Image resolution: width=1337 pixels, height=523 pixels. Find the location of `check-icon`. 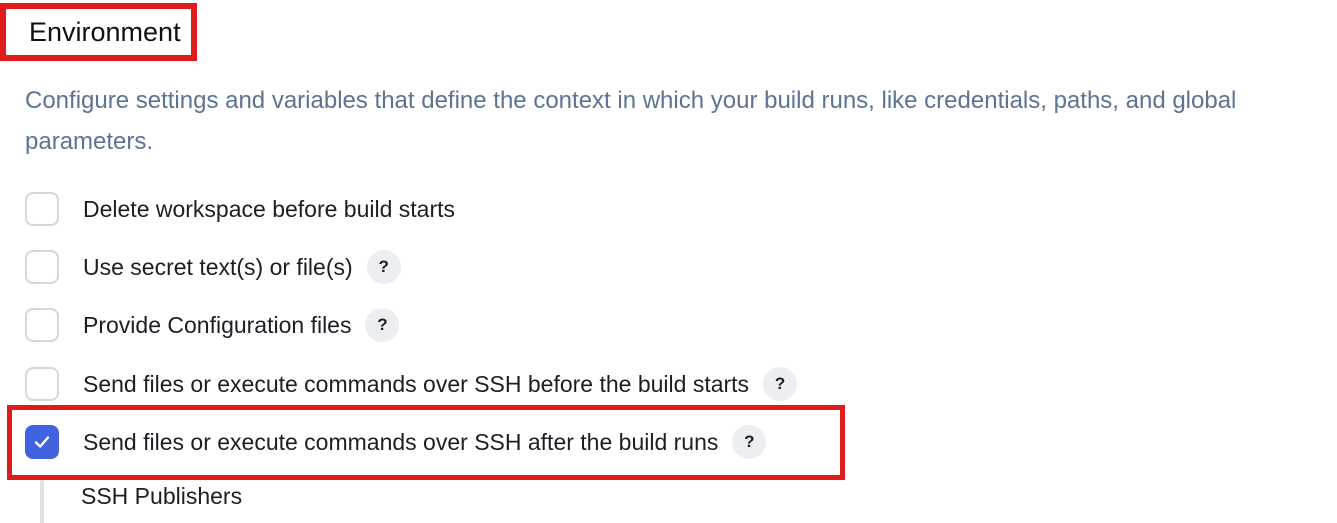

check-icon is located at coordinates (42, 442).